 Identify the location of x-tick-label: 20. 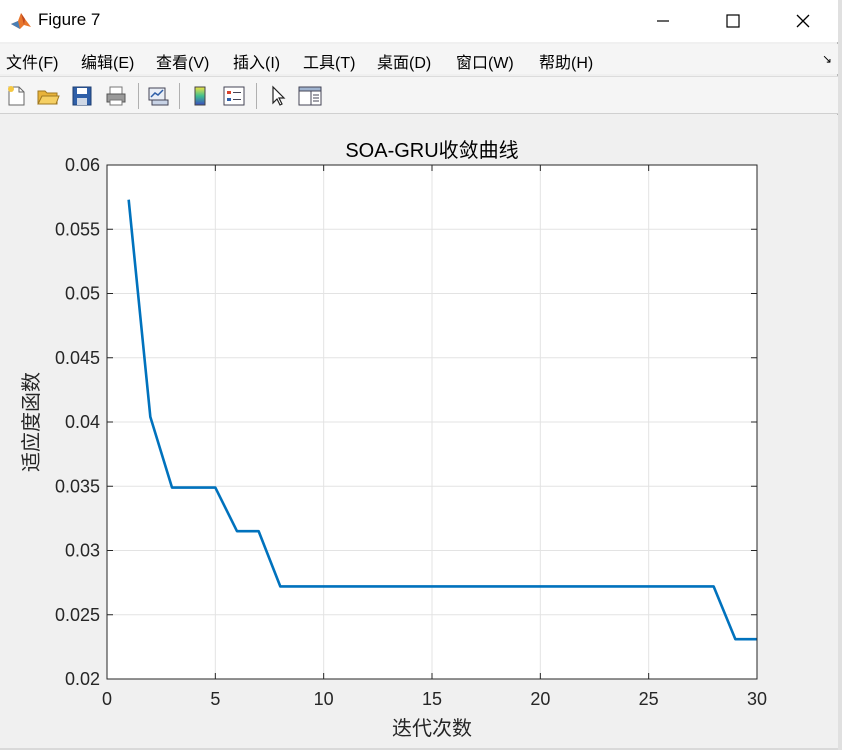
(540, 699).